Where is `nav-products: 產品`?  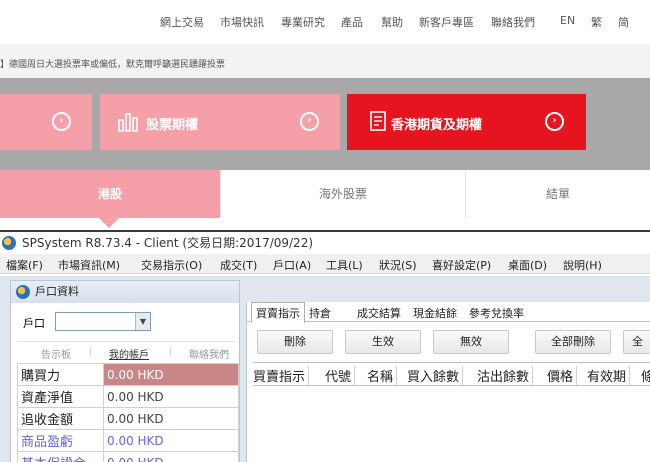 nav-products: 產品 is located at coordinates (352, 22).